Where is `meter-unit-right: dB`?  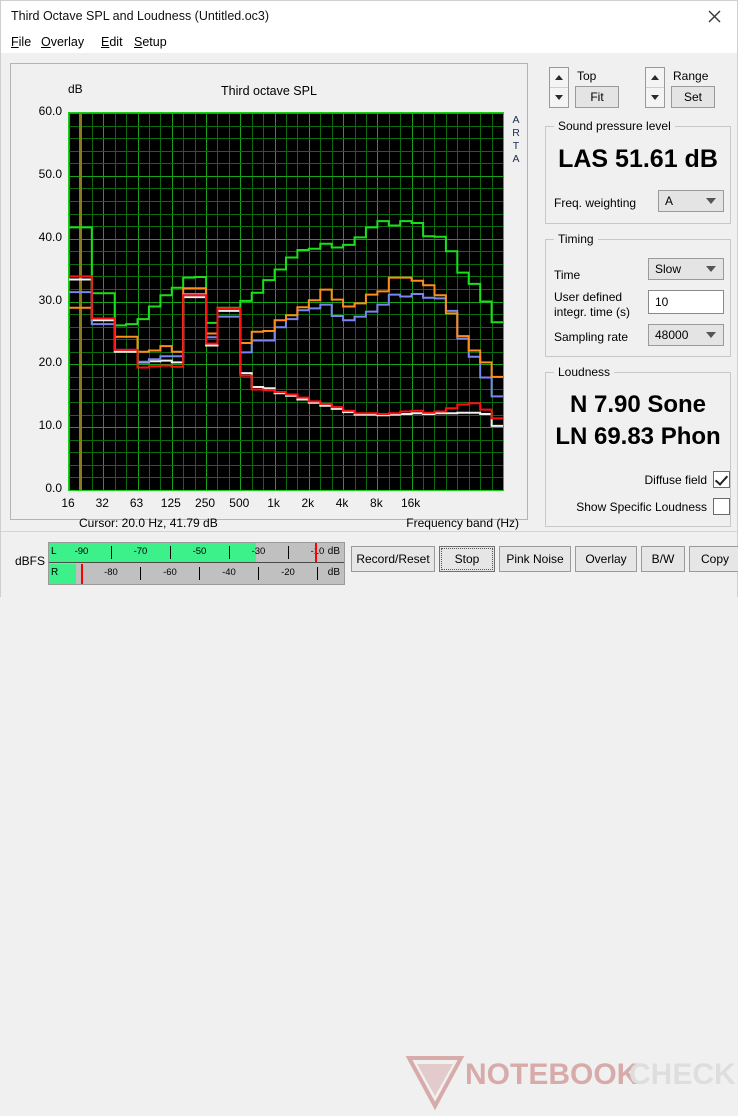 meter-unit-right: dB is located at coordinates (333, 572).